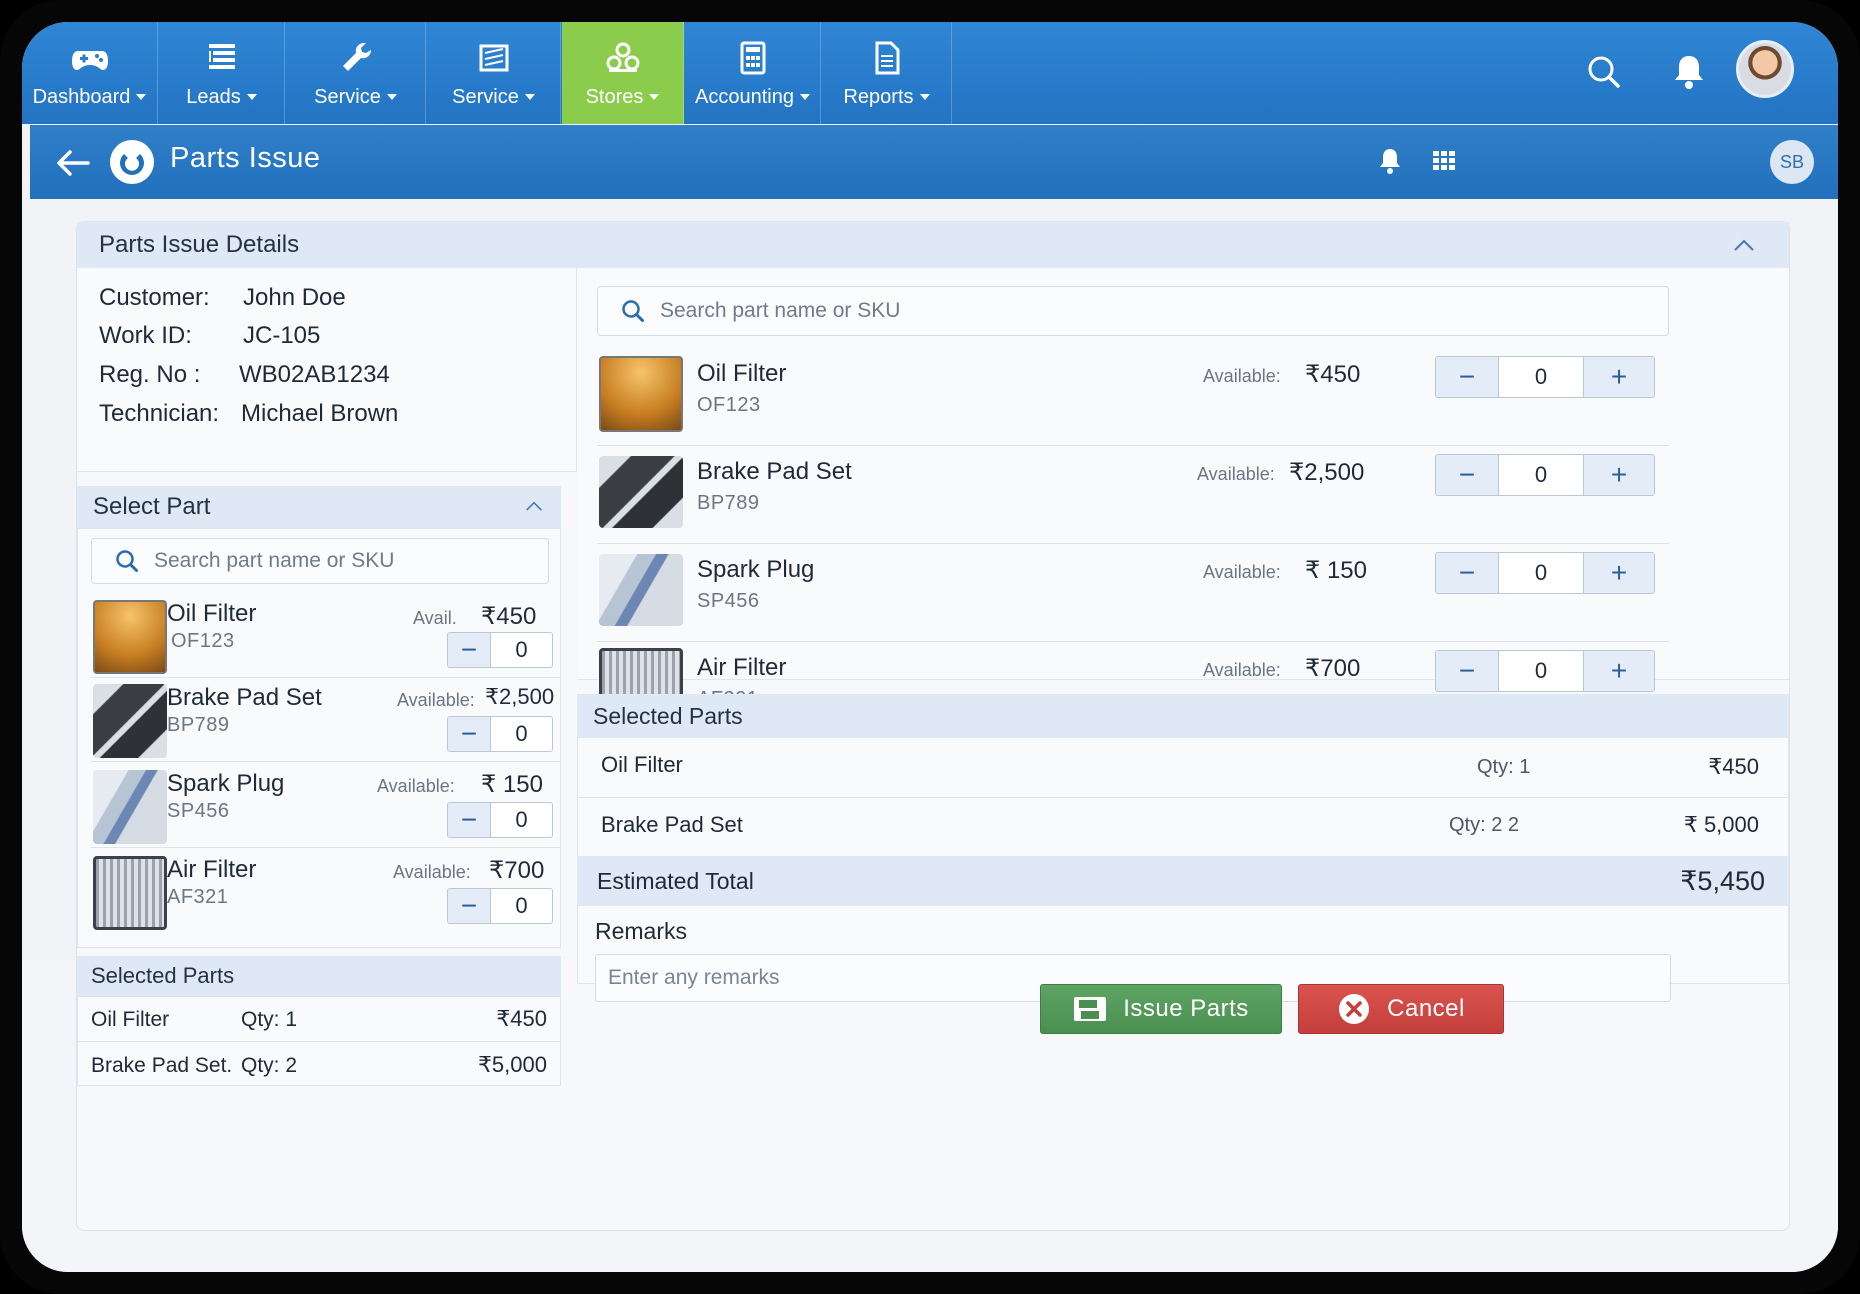 The height and width of the screenshot is (1294, 1860). Describe the element at coordinates (245, 158) in the screenshot. I see `page-title: Parts Issue` at that location.